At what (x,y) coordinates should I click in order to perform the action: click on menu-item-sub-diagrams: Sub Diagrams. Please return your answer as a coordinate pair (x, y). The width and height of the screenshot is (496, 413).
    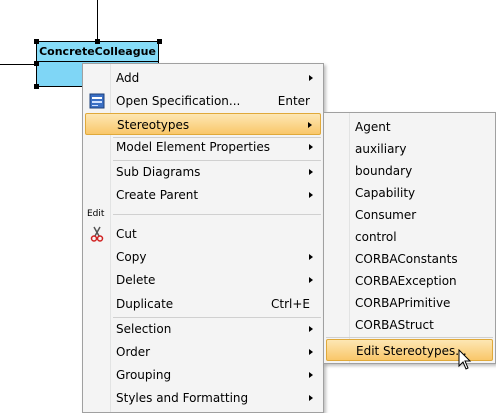
    Looking at the image, I should click on (203, 172).